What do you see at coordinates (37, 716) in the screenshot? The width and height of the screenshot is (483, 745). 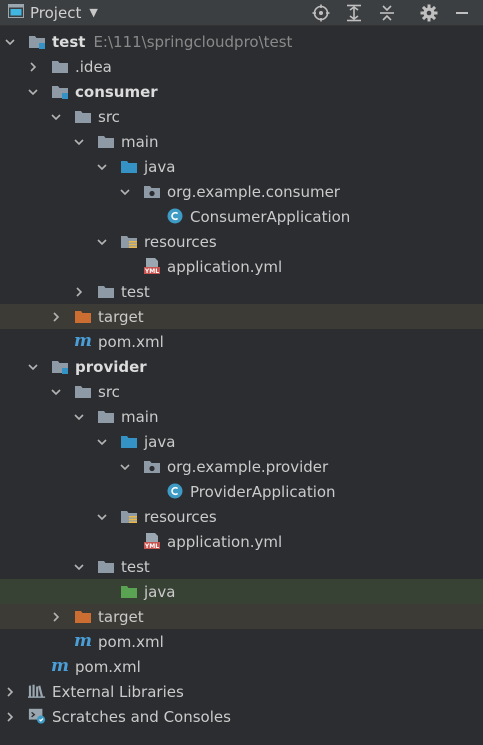 I see `scratches-icon` at bounding box center [37, 716].